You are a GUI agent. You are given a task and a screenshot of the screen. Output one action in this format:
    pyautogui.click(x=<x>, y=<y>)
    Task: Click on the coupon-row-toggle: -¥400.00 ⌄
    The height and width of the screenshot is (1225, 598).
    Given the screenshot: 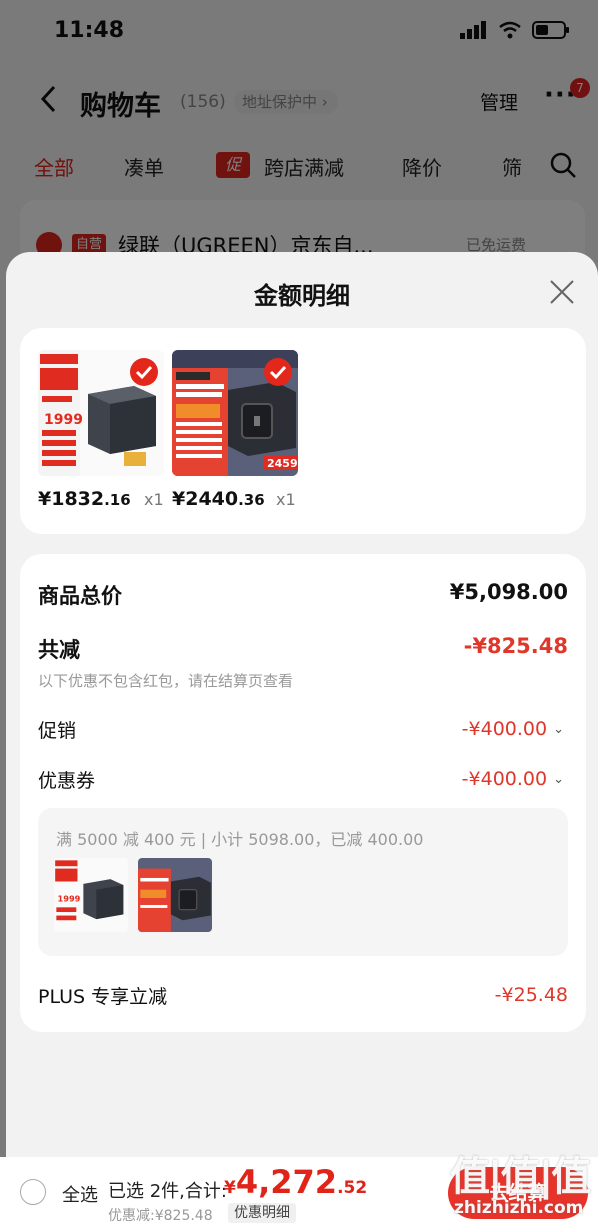 What is the action you would take?
    pyautogui.click(x=513, y=779)
    